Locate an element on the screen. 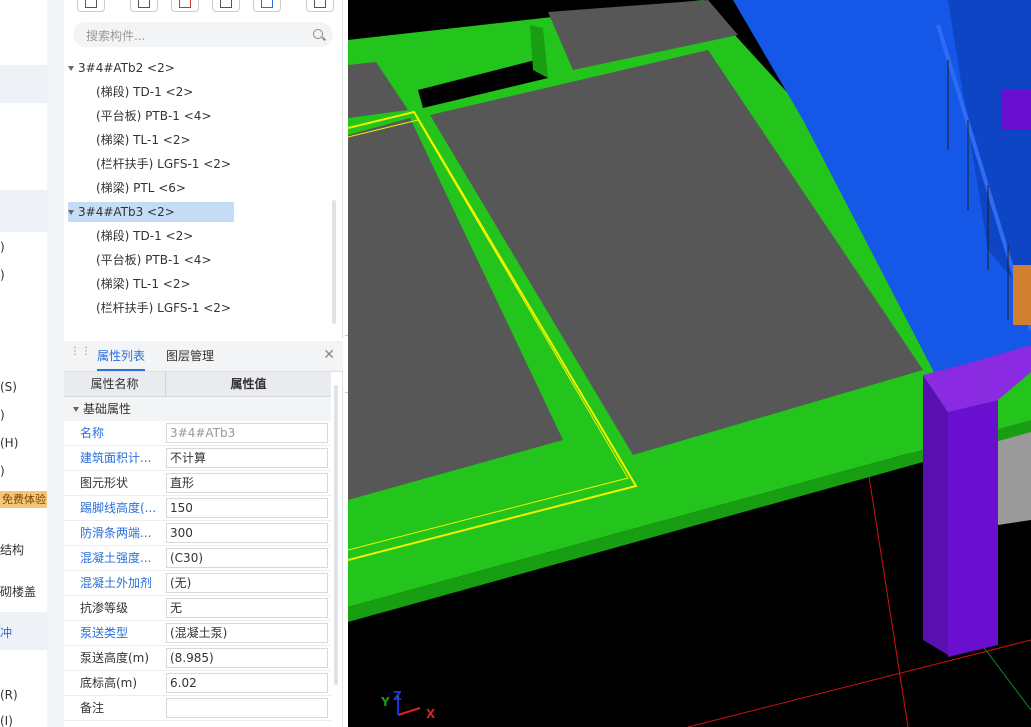 The width and height of the screenshot is (1031, 727). property-row: 备注 is located at coordinates (197, 708).